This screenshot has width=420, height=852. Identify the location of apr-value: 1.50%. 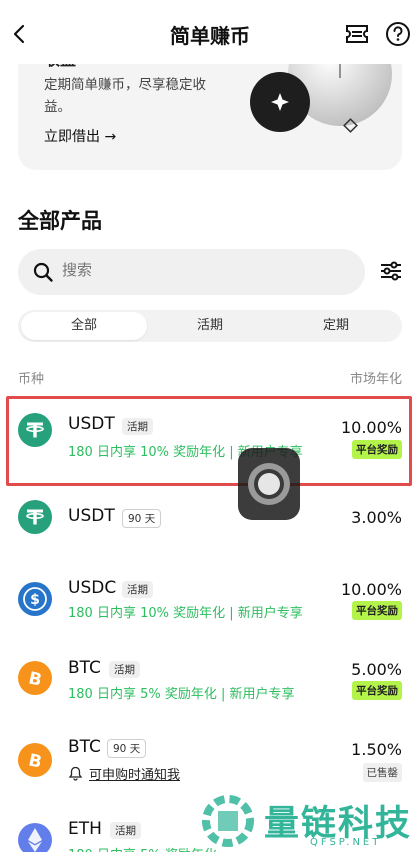
(376, 749).